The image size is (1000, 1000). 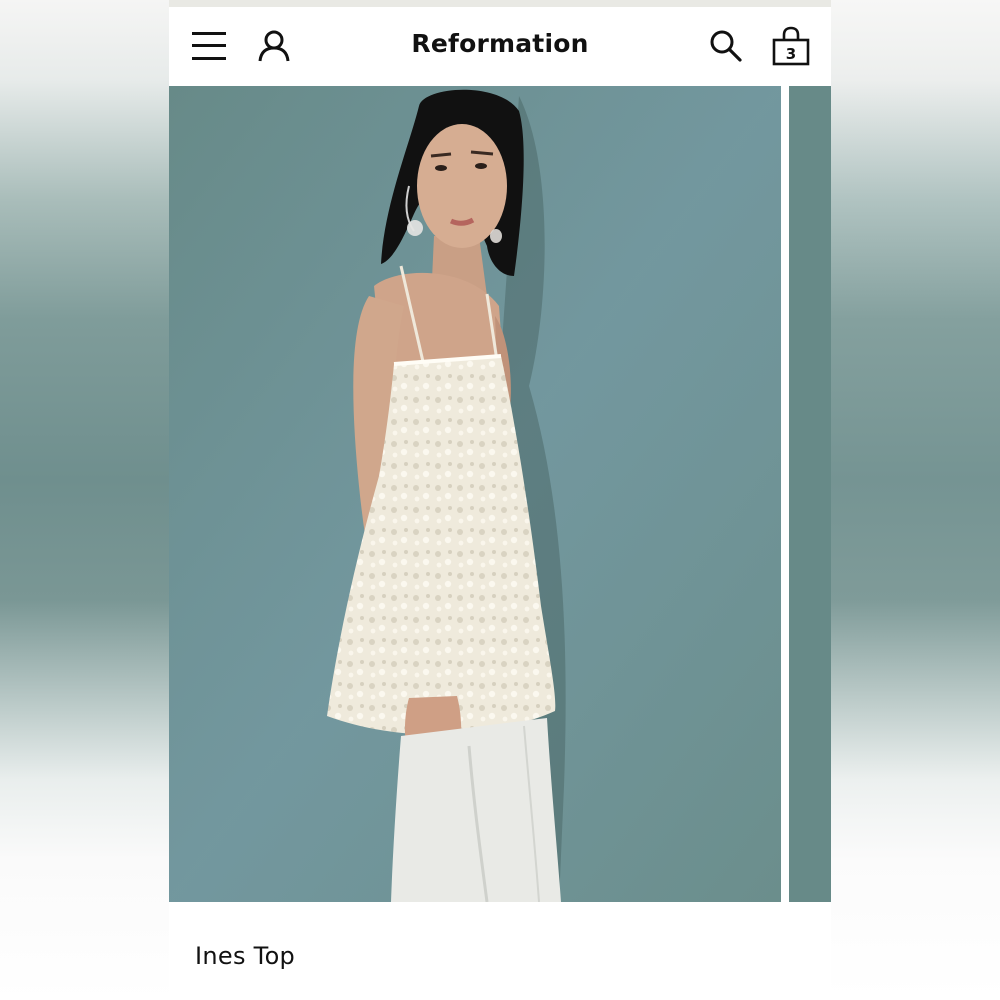 I want to click on bag-count: 3, so click(x=791, y=54).